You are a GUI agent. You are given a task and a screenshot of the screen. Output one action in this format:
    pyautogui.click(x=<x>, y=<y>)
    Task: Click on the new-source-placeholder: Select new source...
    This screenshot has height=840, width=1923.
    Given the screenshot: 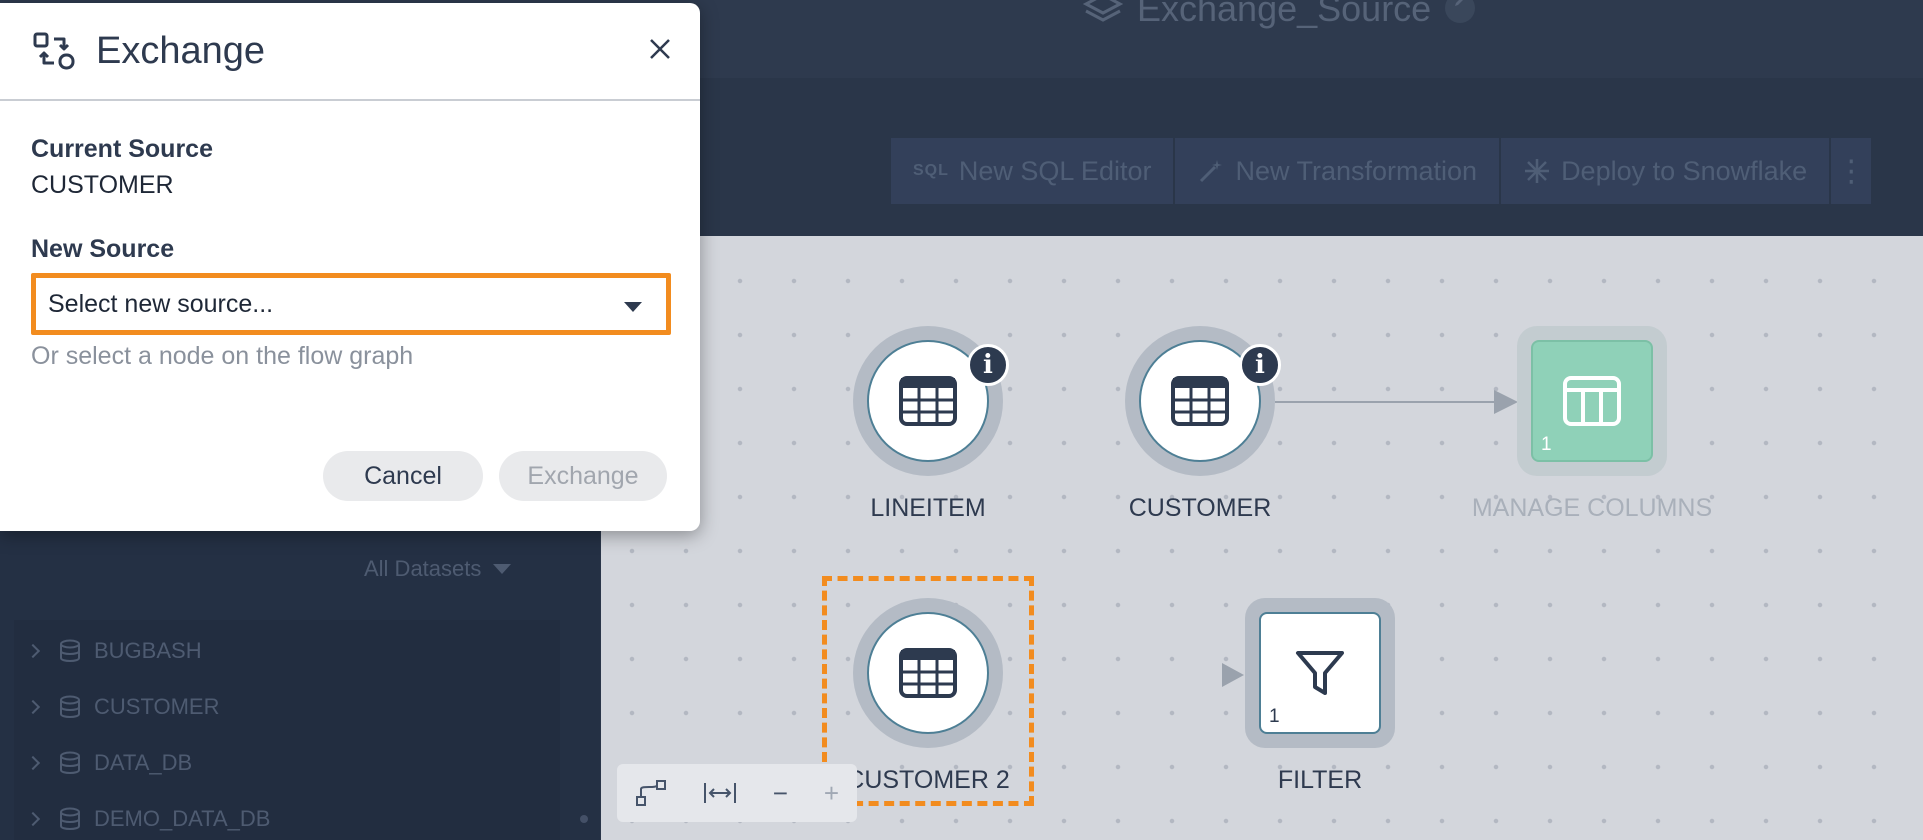 What is the action you would take?
    pyautogui.click(x=161, y=303)
    